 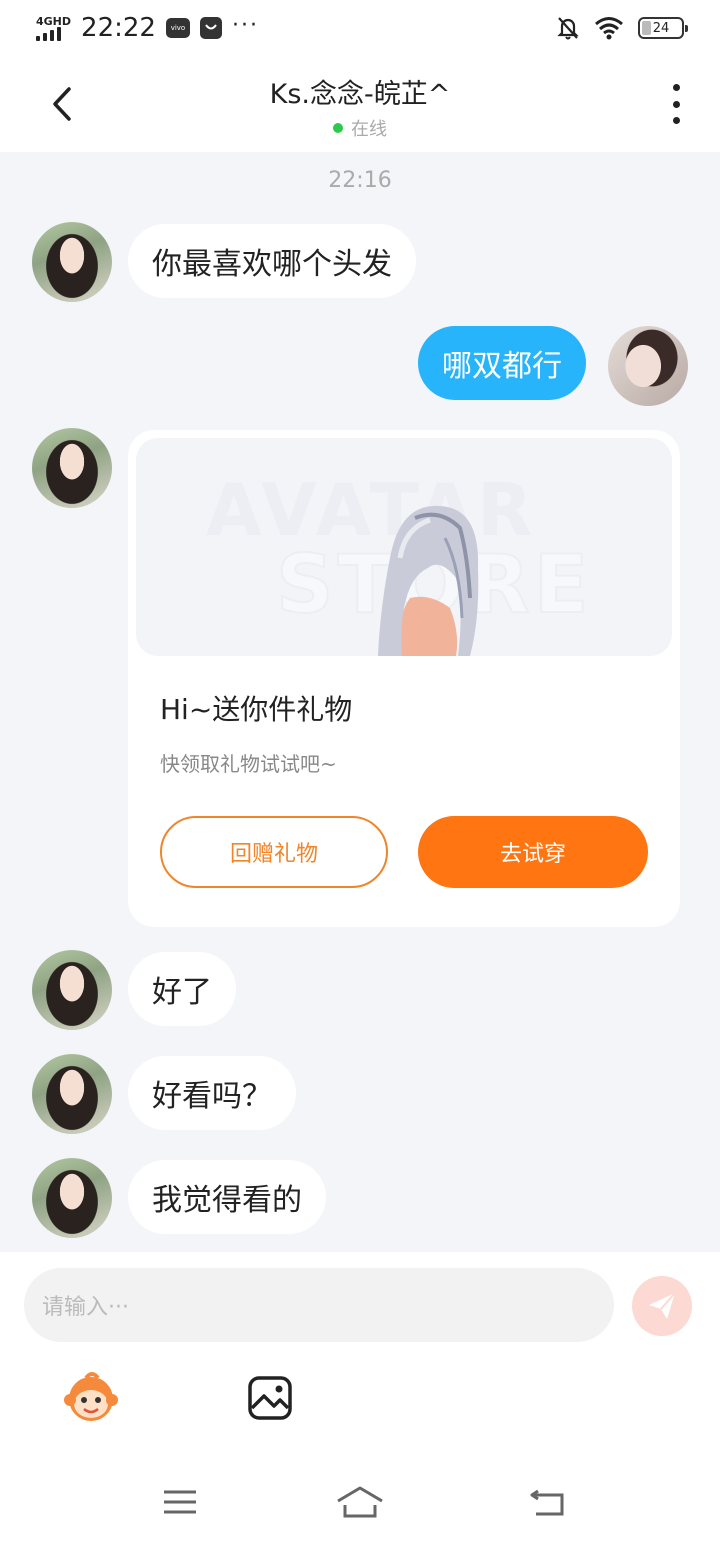 What do you see at coordinates (502, 363) in the screenshot?
I see `my-message-bubble: 哪双都行` at bounding box center [502, 363].